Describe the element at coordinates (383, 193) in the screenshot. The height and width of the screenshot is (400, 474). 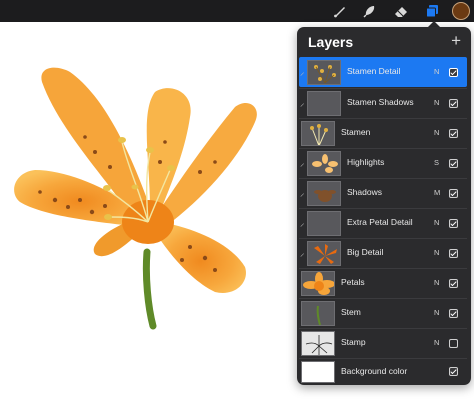
I see `layer-shadows: ⸝ Shadows M` at that location.